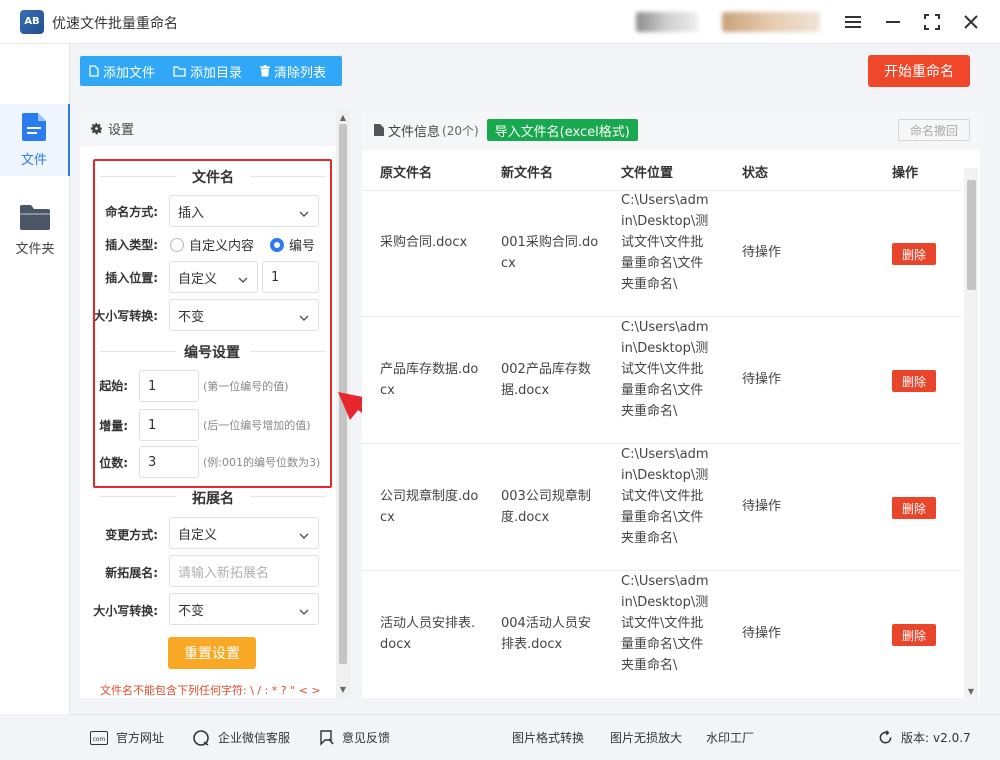 The image size is (1000, 760). What do you see at coordinates (122, 71) in the screenshot?
I see `add-file-button: 添加文件` at bounding box center [122, 71].